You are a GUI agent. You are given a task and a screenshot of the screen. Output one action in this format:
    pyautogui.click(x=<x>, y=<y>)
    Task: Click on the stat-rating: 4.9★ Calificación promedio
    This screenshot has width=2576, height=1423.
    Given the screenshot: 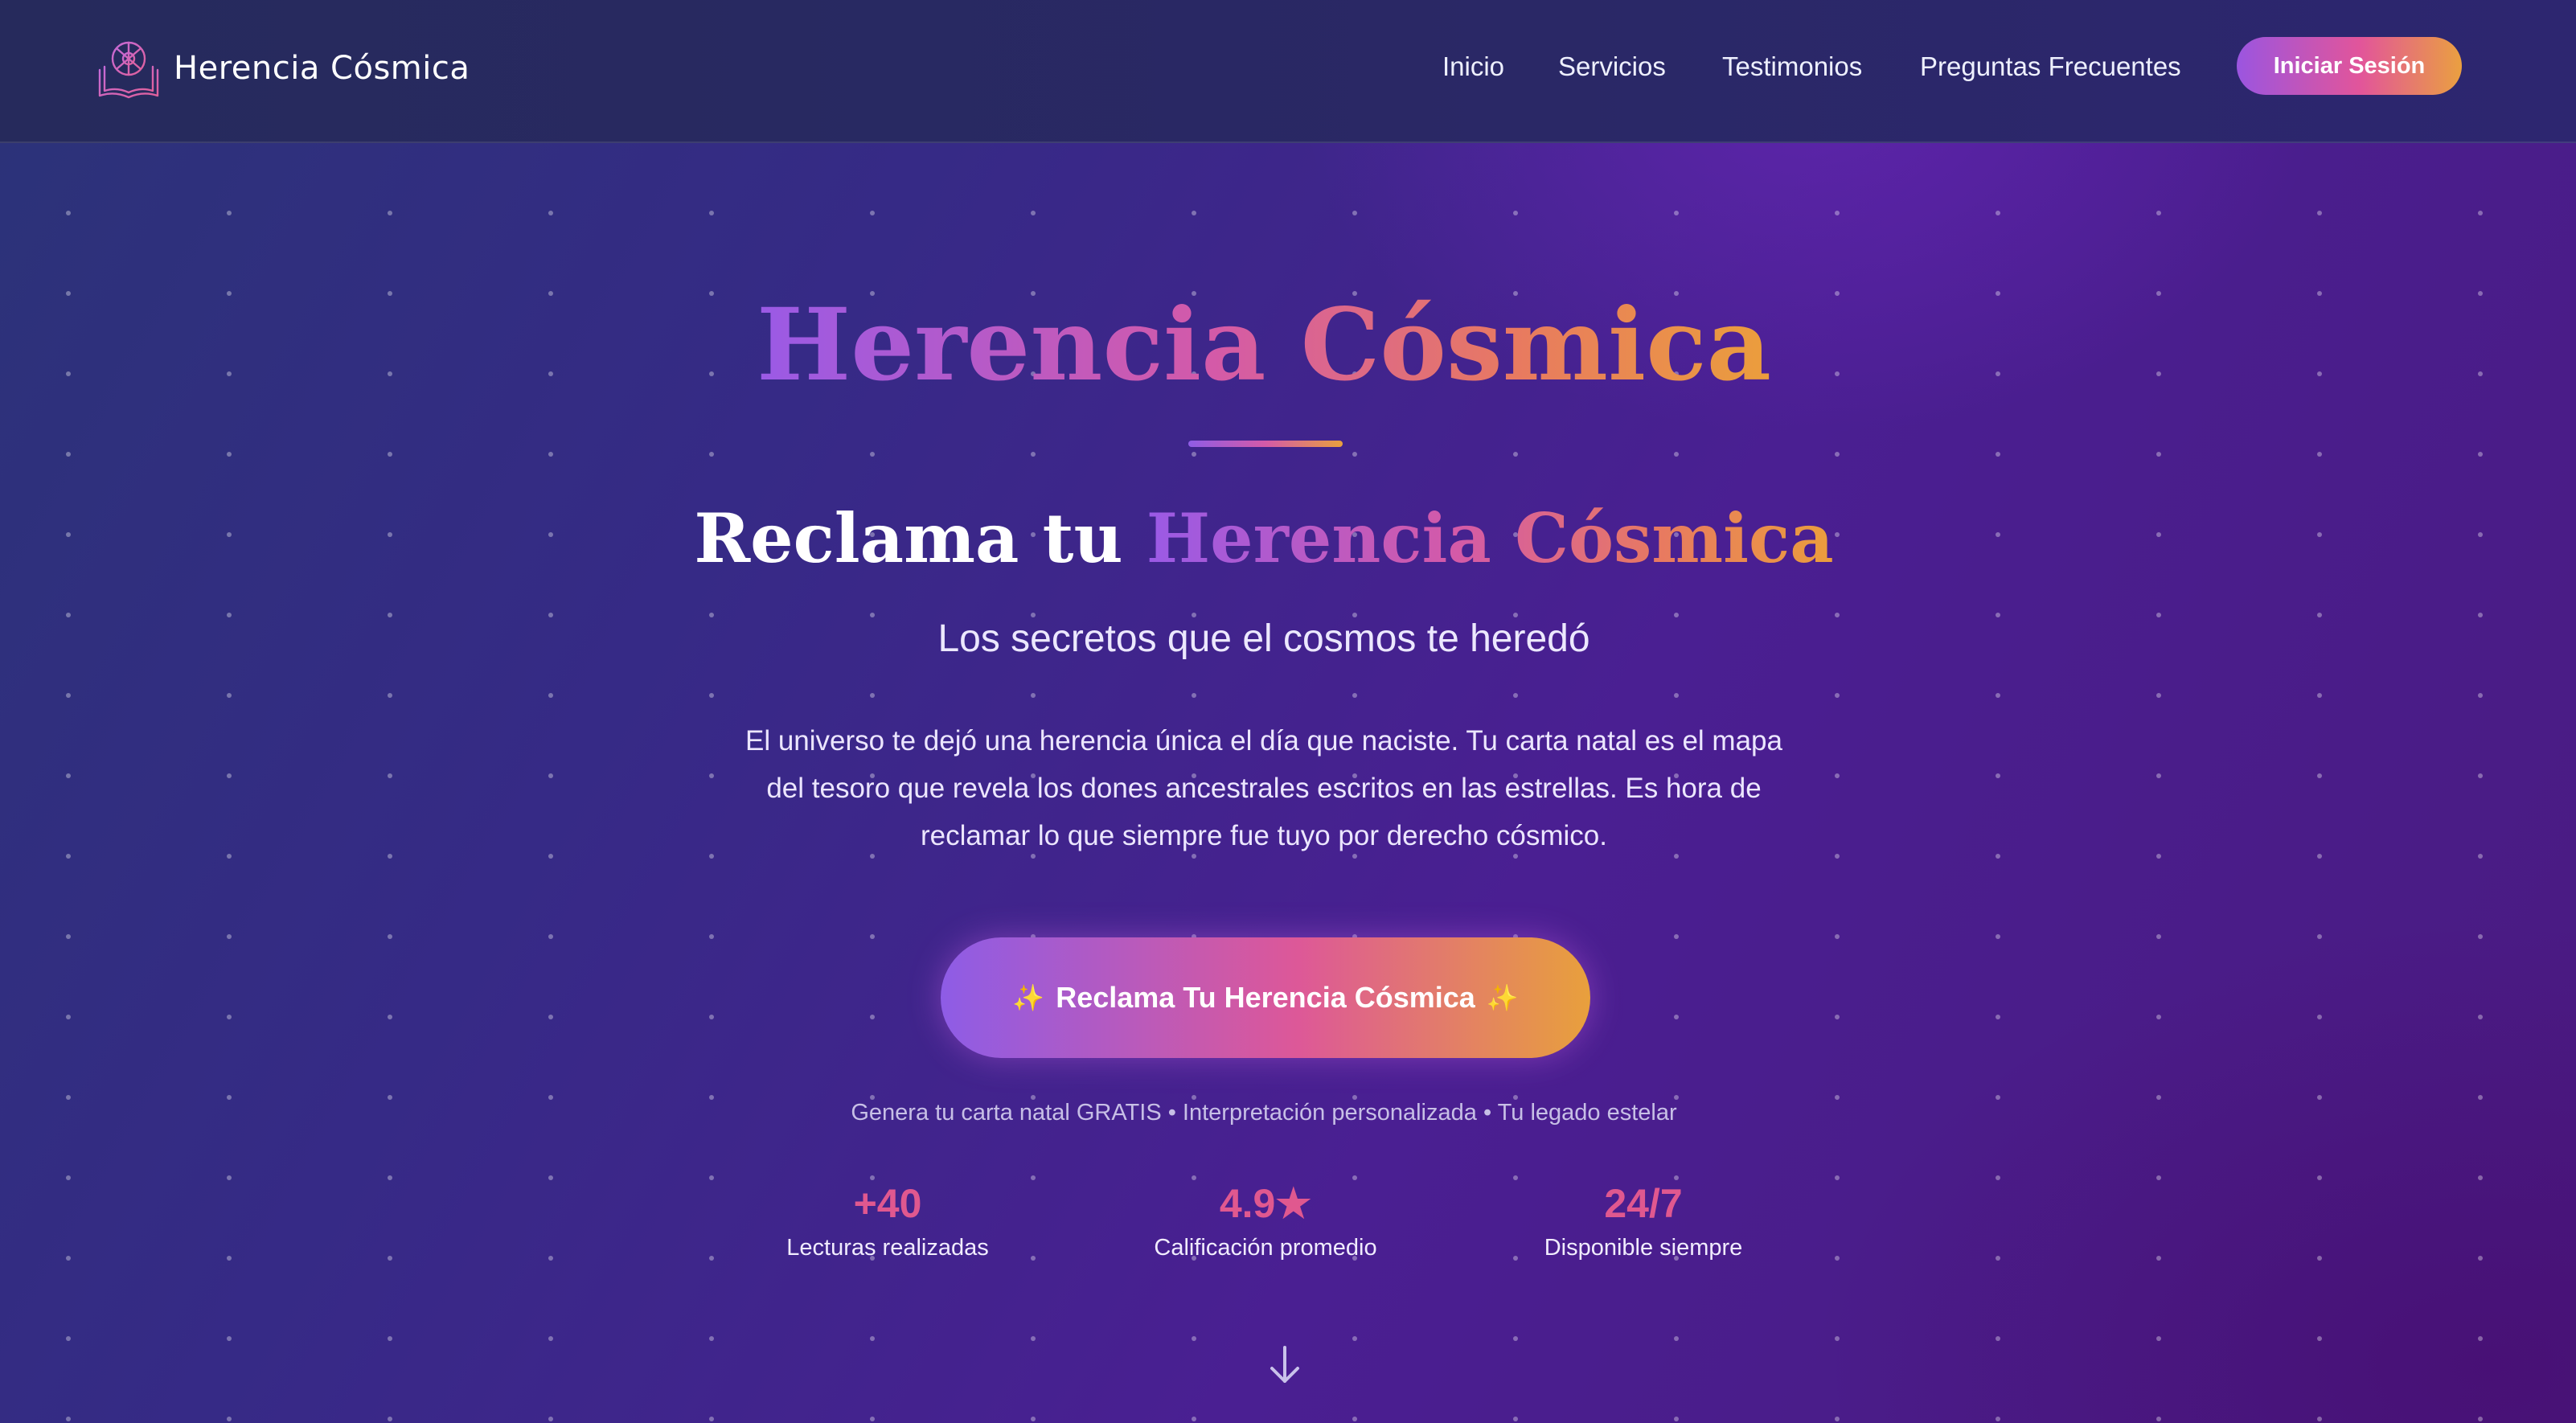 What is the action you would take?
    pyautogui.click(x=1265, y=1219)
    